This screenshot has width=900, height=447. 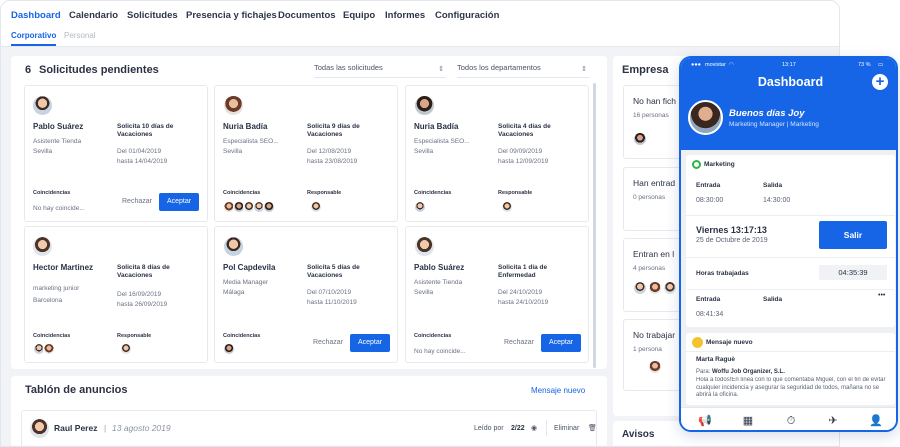 I want to click on current-date: 25 de Octubre de 2019, so click(x=732, y=240).